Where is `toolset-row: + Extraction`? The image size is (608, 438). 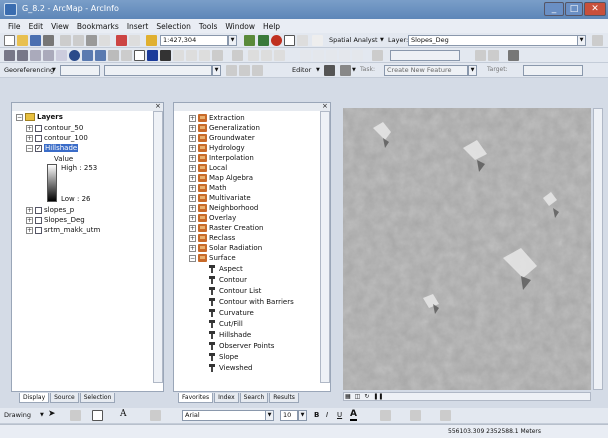
toolset-row: + Extraction is located at coordinates (217, 118).